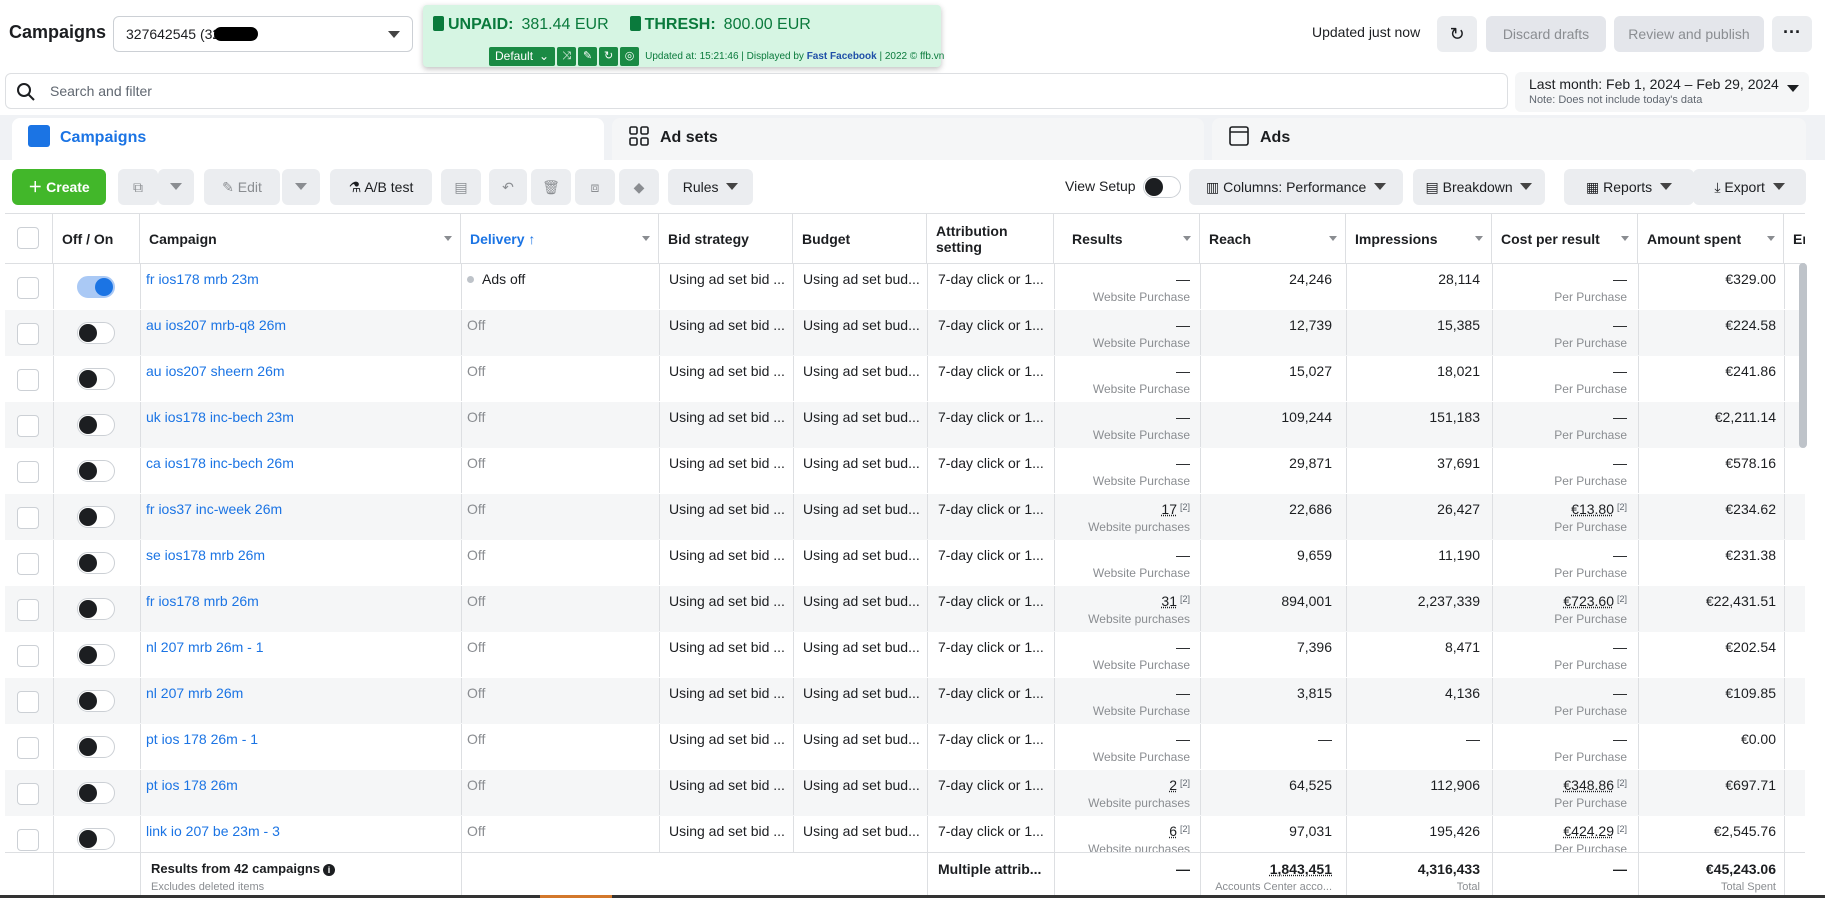 This screenshot has height=898, width=1825. I want to click on columns-button: ▥ Columns: Performance, so click(1296, 187).